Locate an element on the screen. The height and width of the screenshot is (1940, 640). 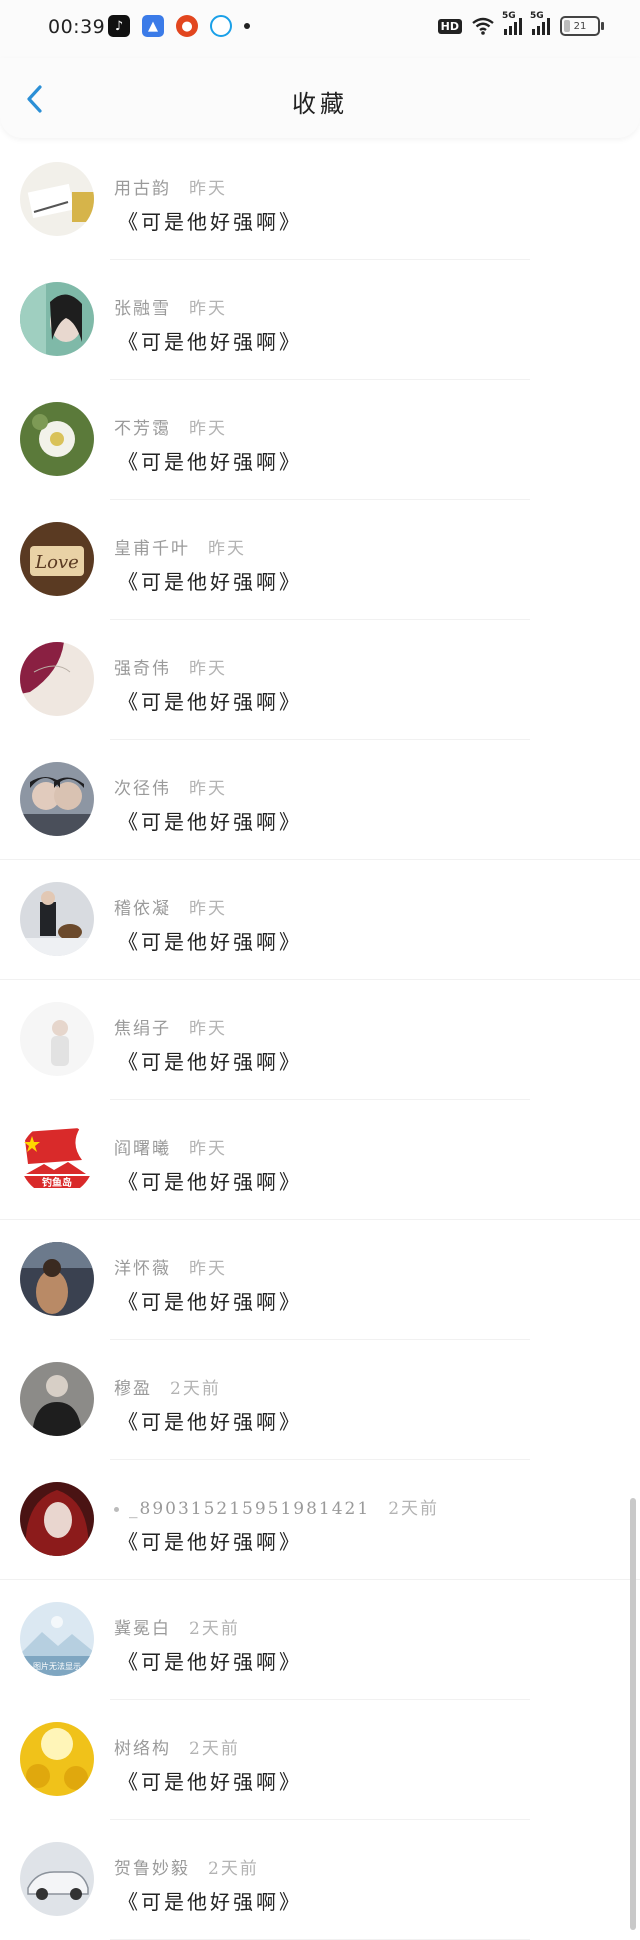
avatar: 钓鱼岛 is located at coordinates (57, 1159).